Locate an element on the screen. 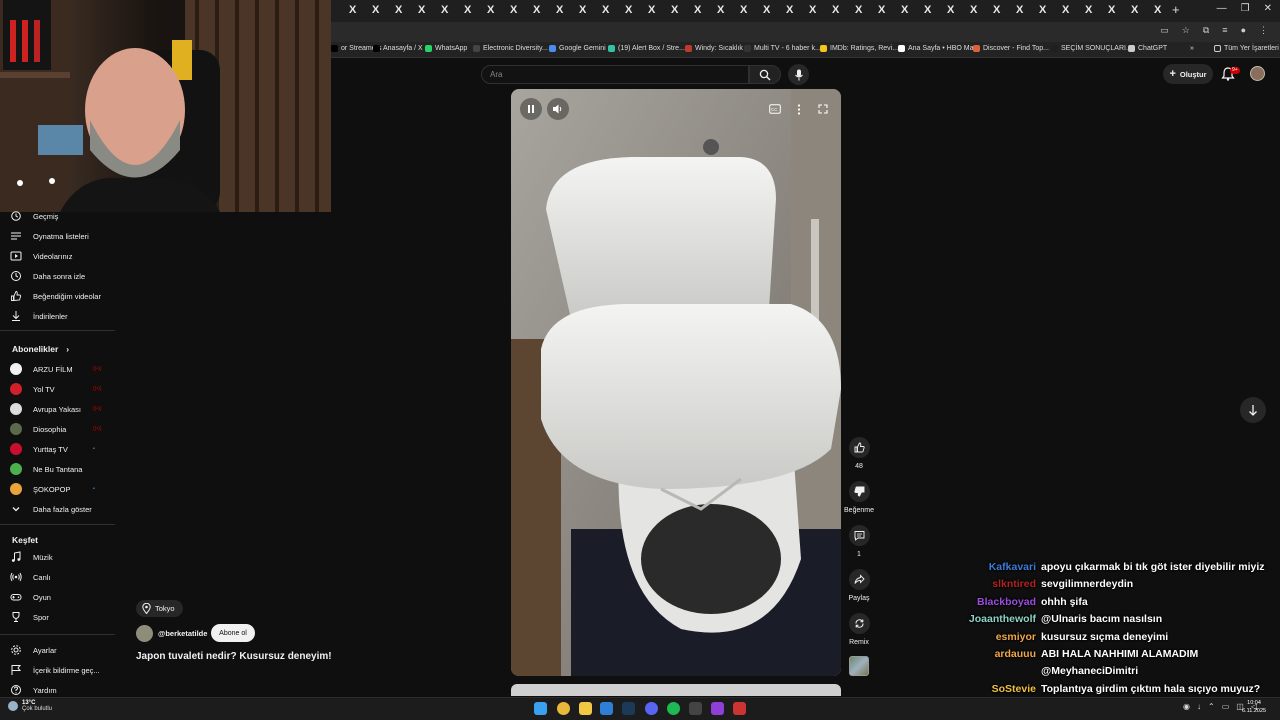 The height and width of the screenshot is (720, 1280). profile-icon: ● is located at coordinates (1243, 30).